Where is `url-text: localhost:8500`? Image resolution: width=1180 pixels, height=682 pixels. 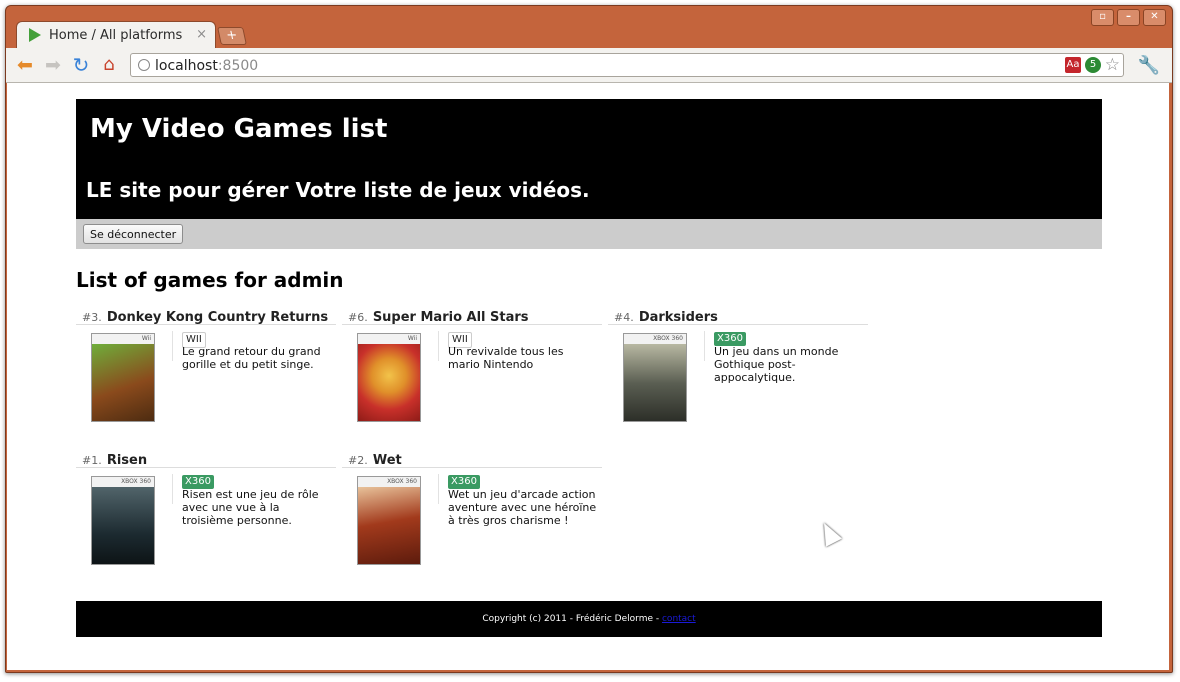 url-text: localhost:8500 is located at coordinates (206, 66).